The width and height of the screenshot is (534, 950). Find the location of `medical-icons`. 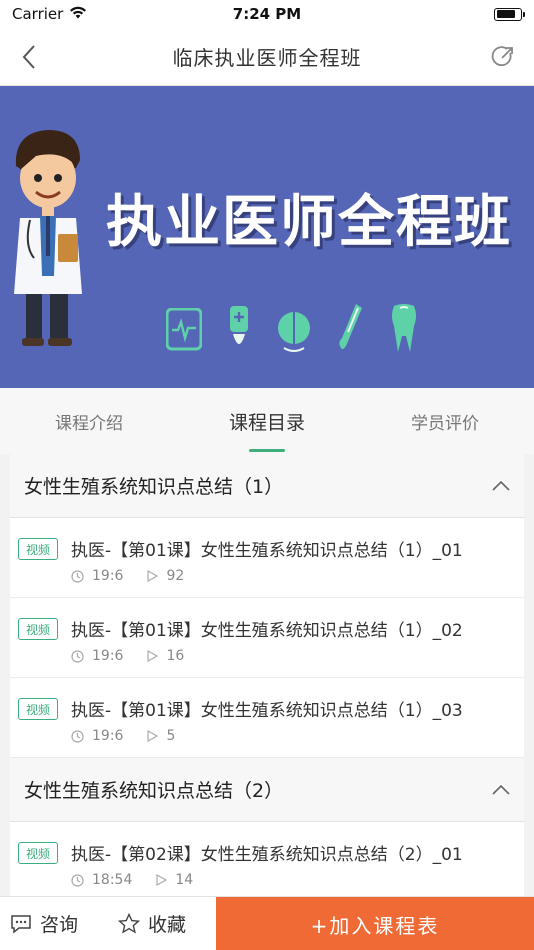

medical-icons is located at coordinates (292, 328).